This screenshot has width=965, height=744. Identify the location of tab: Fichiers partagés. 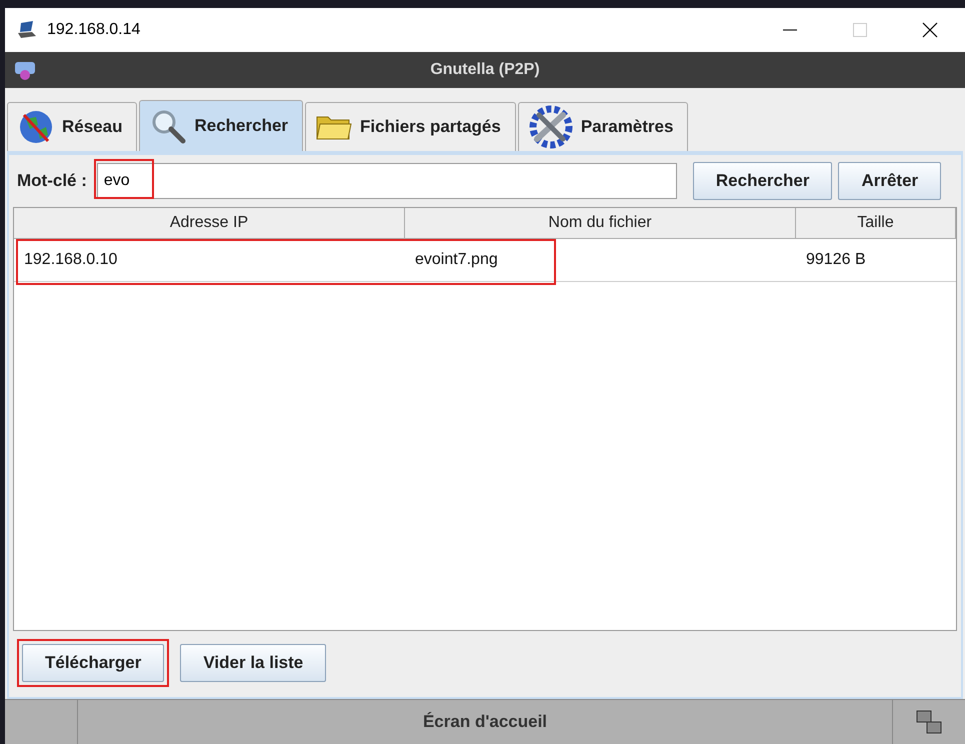
(410, 126).